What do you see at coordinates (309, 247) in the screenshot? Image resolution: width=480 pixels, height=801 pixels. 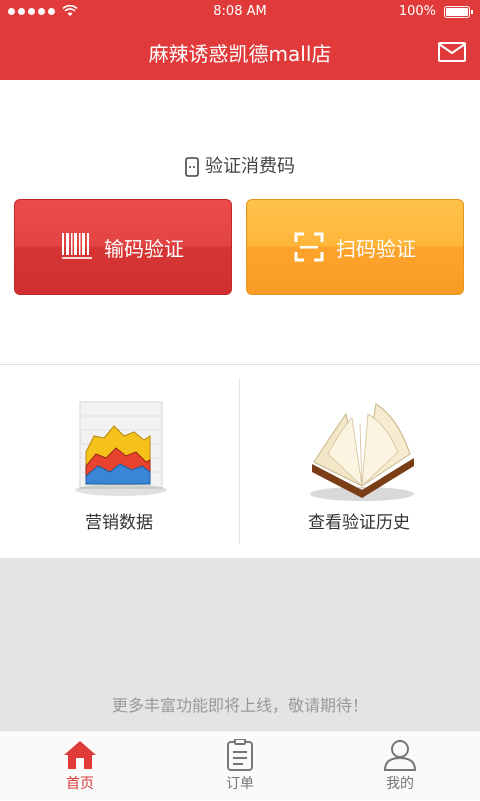 I see `scan-icon` at bounding box center [309, 247].